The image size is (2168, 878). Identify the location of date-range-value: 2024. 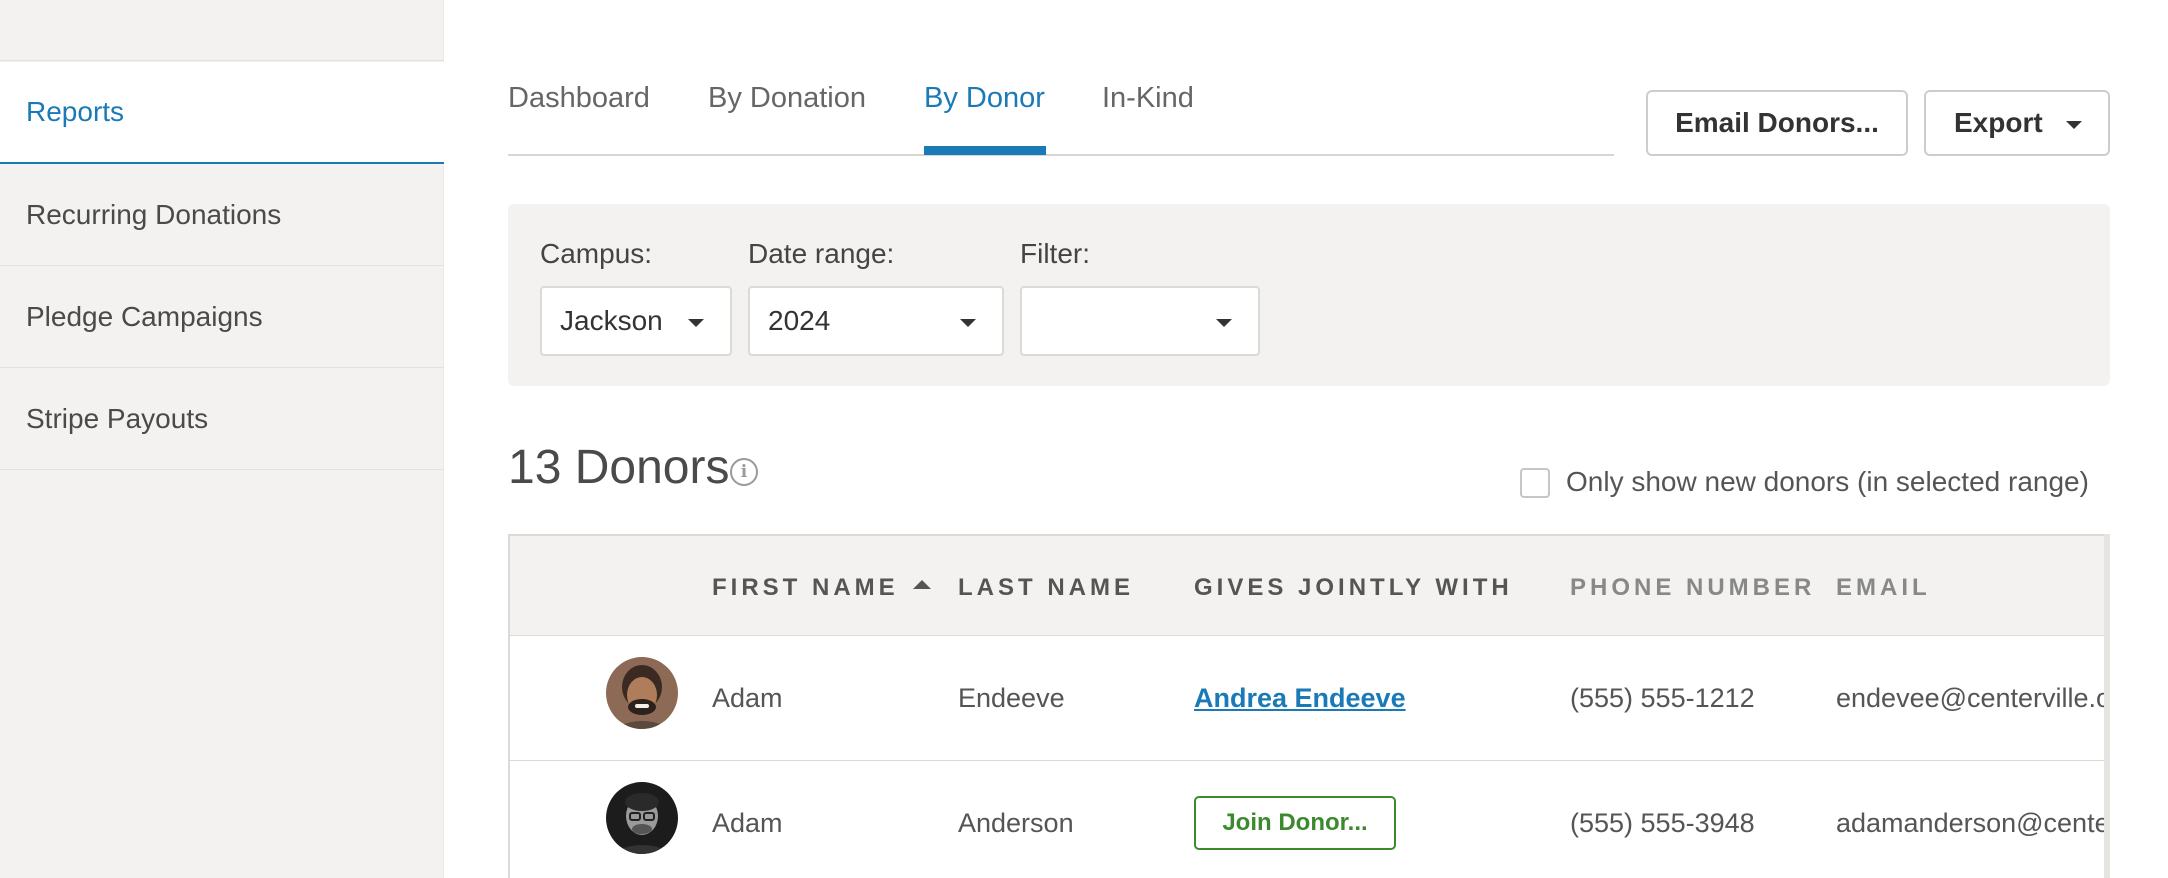
(799, 320).